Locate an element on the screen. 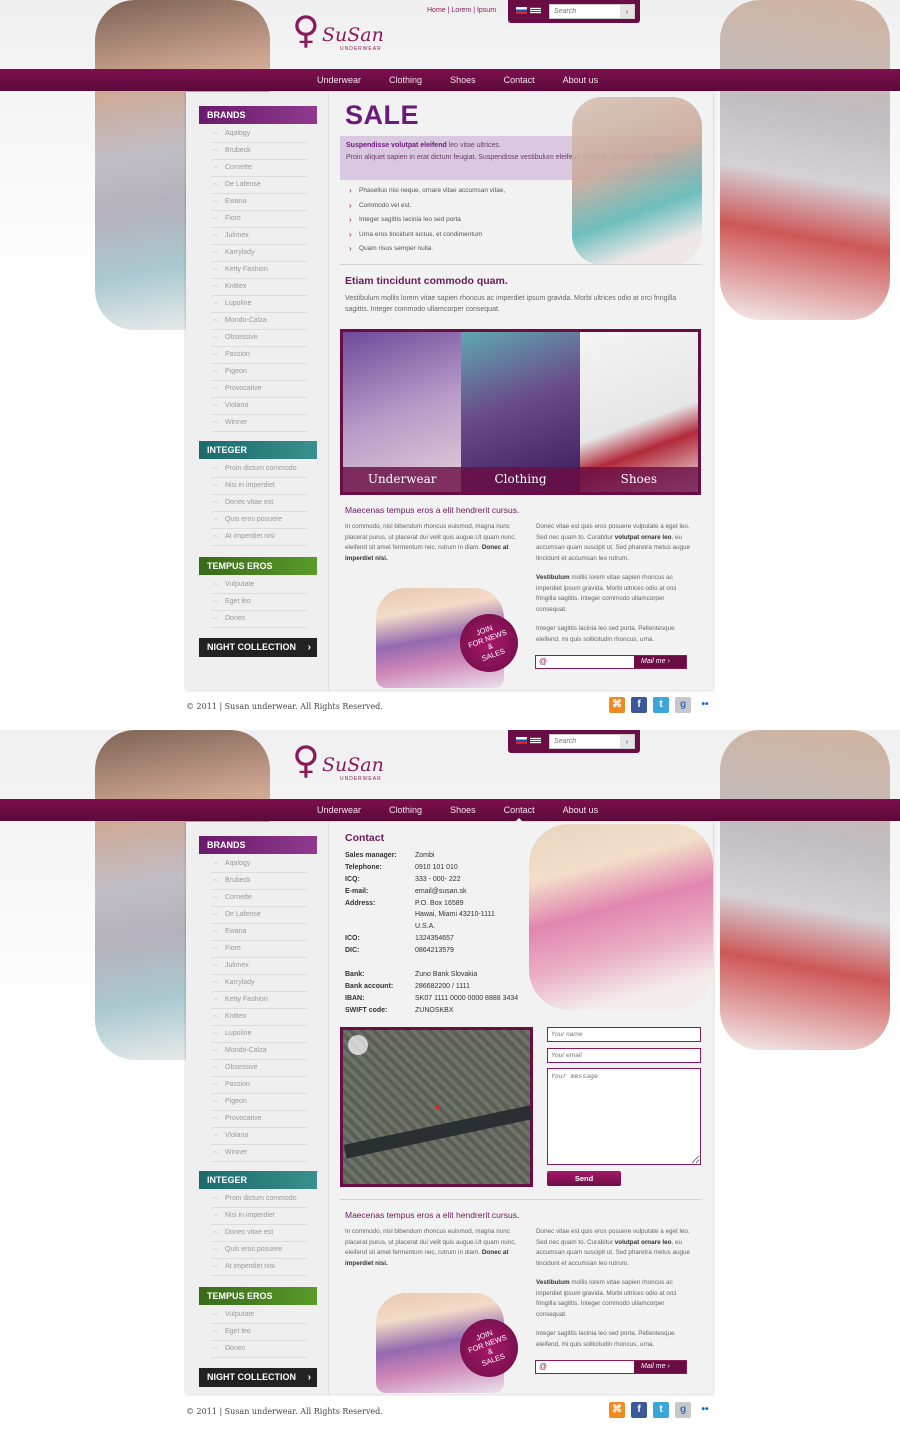 The width and height of the screenshot is (900, 1436). email-field is located at coordinates (624, 1055).